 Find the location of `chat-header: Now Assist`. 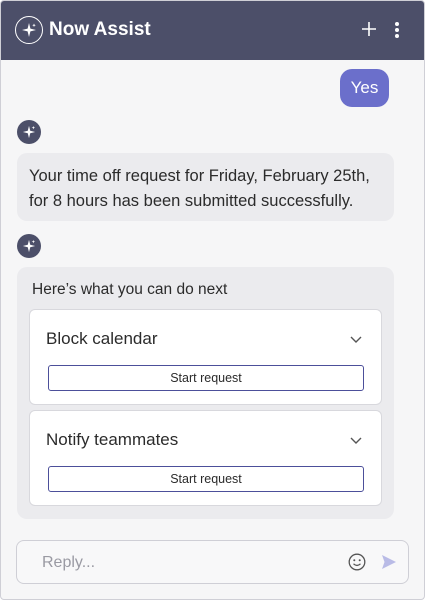

chat-header: Now Assist is located at coordinates (212, 30).